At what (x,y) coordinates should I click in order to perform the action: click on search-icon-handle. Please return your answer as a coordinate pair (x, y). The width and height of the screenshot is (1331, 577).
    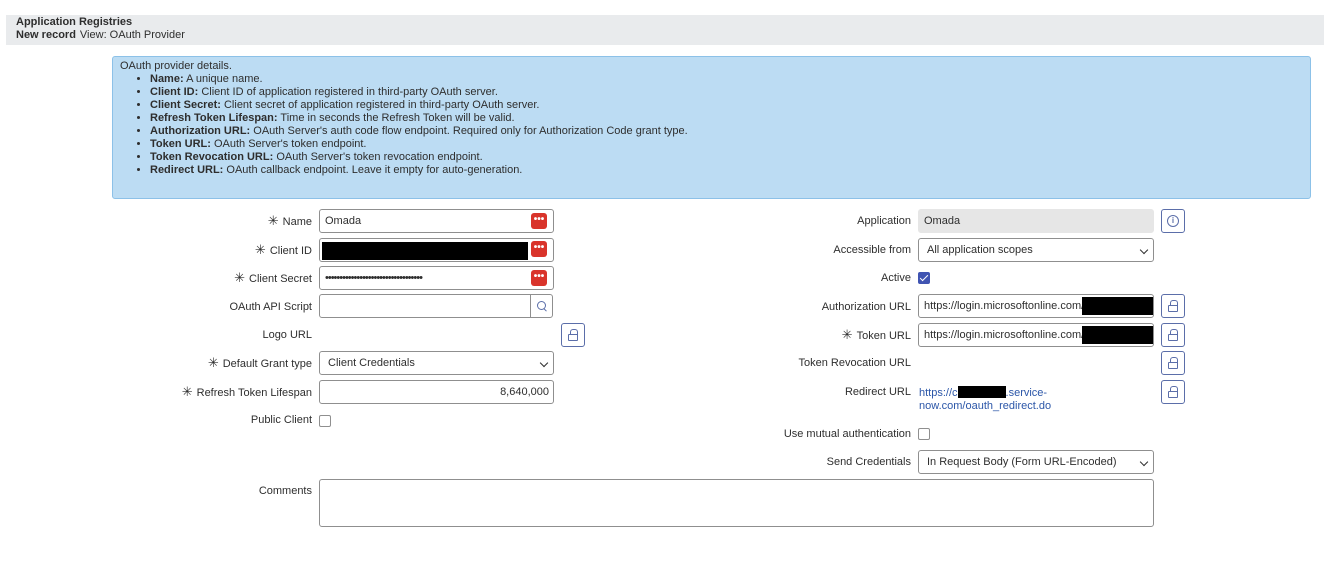
    Looking at the image, I should click on (545, 310).